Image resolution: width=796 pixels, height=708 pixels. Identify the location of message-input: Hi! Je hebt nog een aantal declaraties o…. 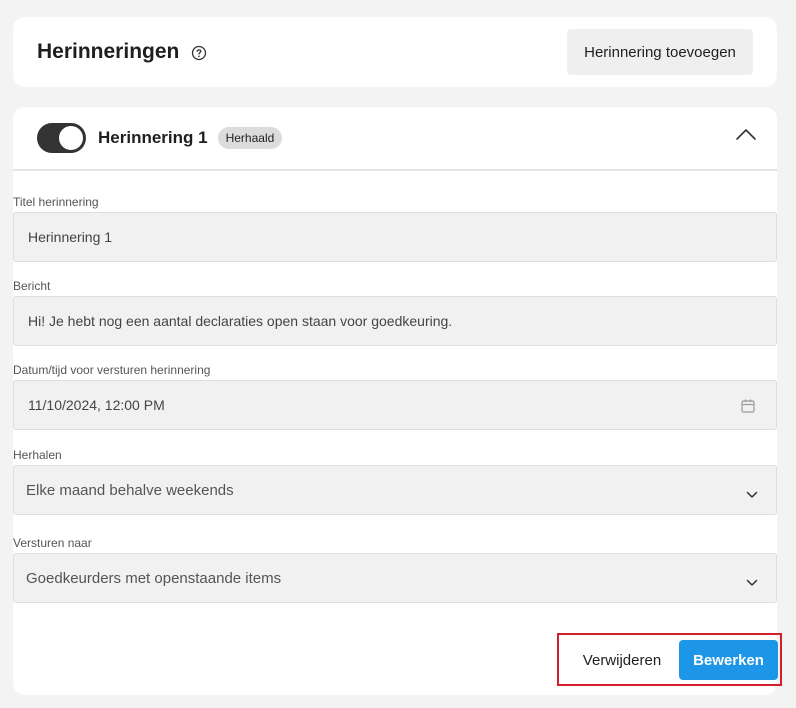
(395, 321).